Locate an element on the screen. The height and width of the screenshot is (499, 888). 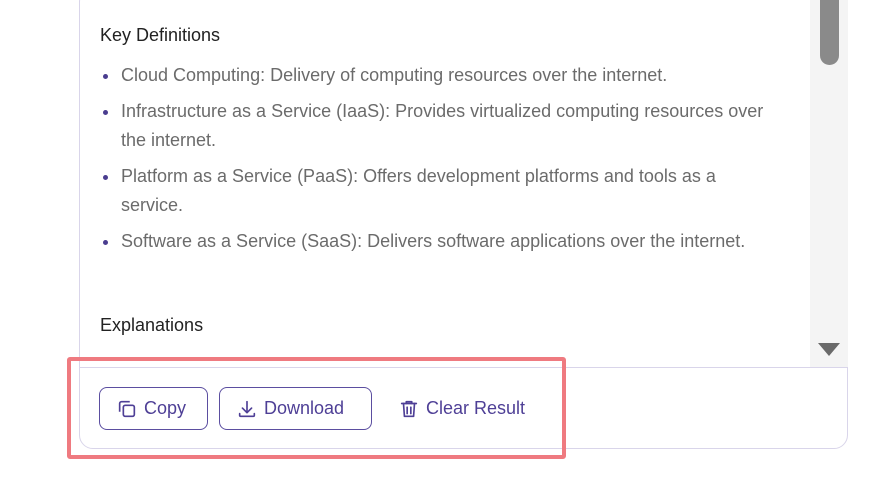
vertical-scrollbar is located at coordinates (829, 183).